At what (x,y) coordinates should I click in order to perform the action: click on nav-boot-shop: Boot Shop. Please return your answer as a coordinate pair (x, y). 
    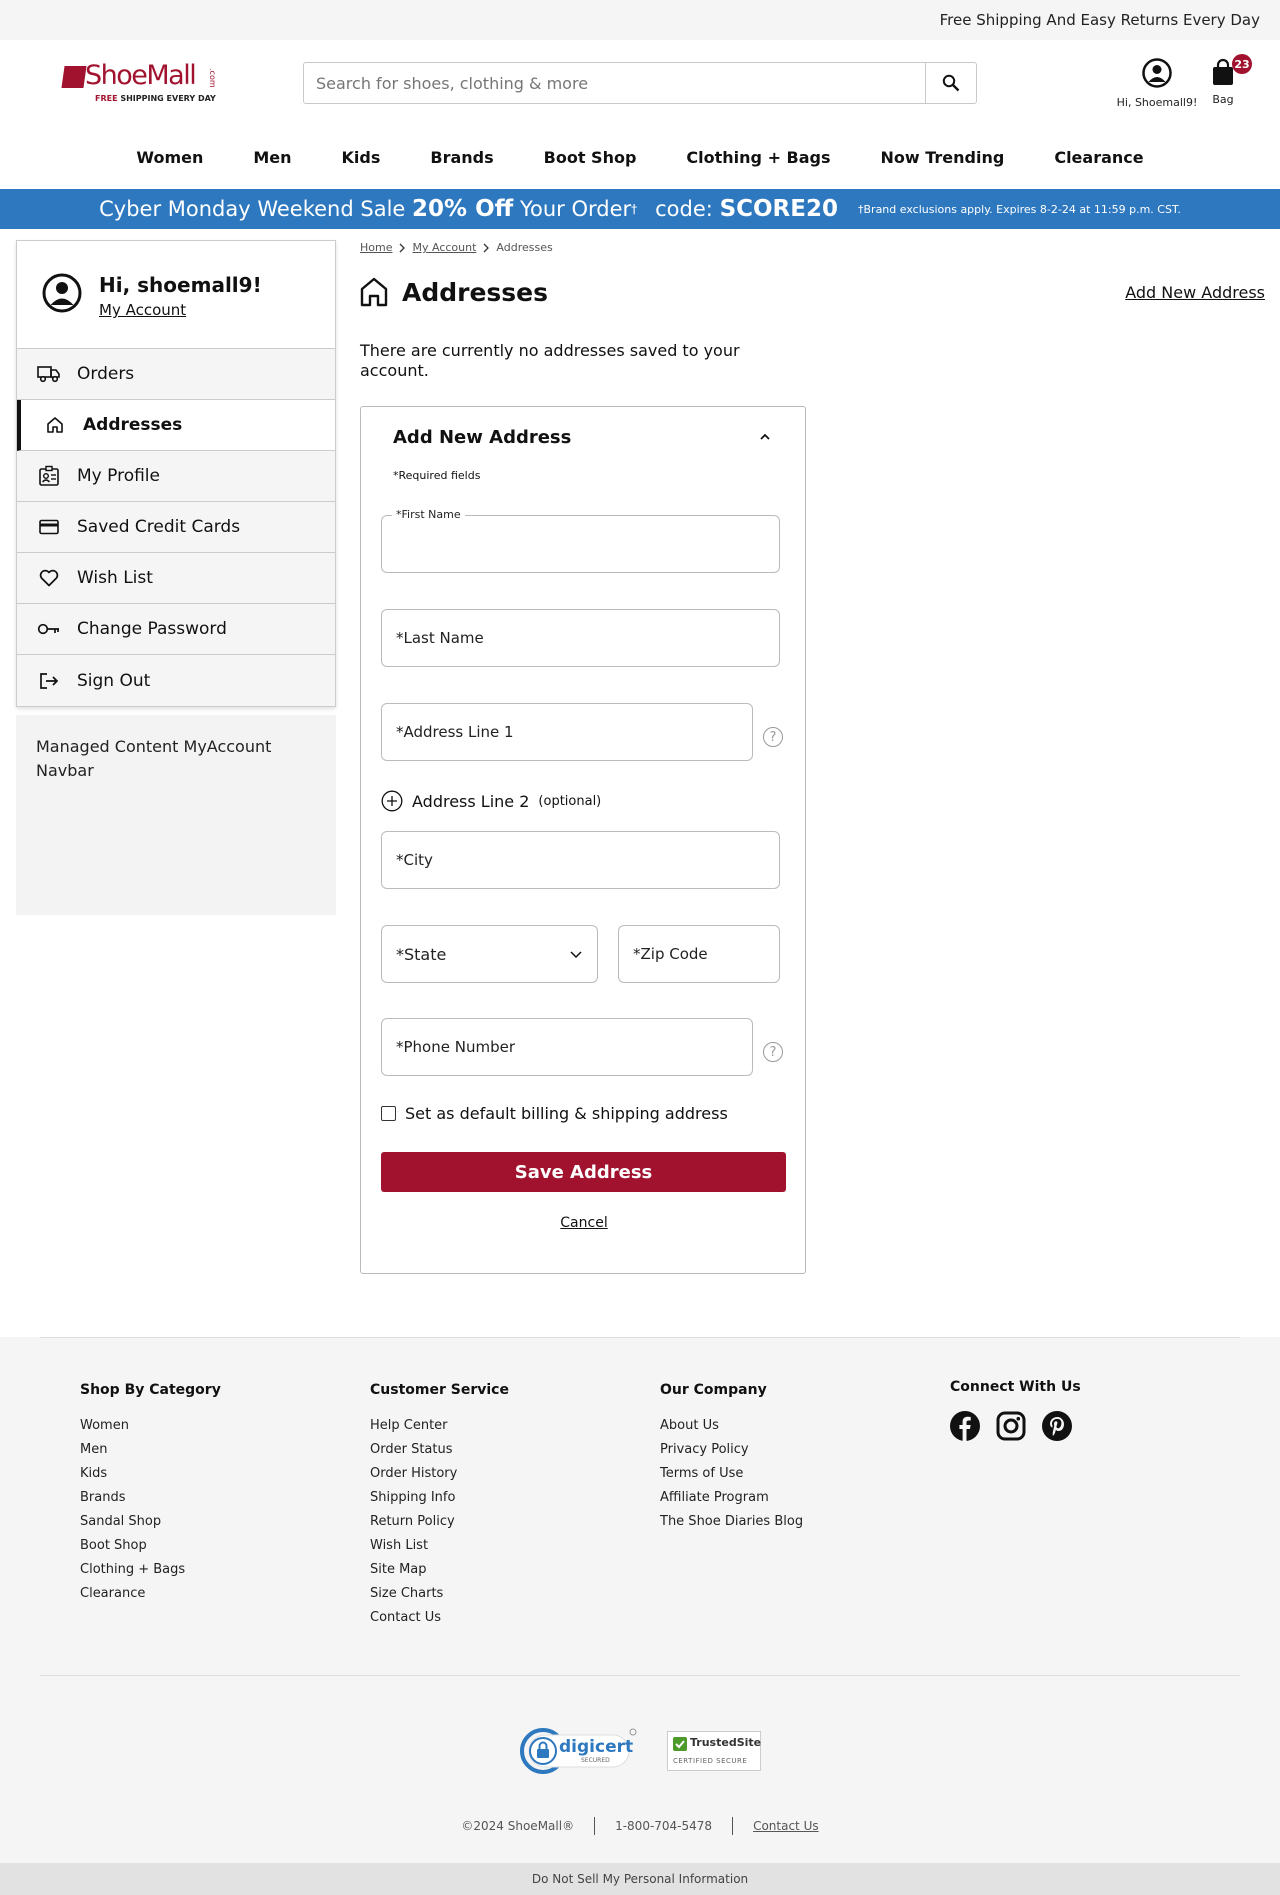
    Looking at the image, I should click on (590, 157).